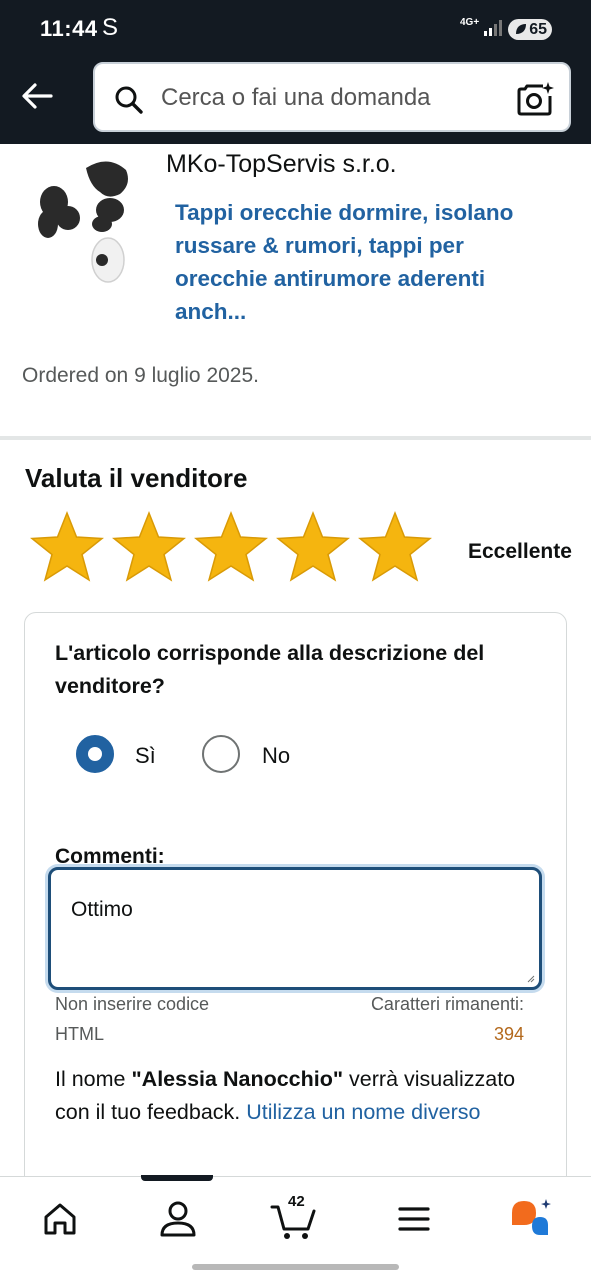 This screenshot has width=591, height=1280. Describe the element at coordinates (129, 100) in the screenshot. I see `search-icon` at that location.